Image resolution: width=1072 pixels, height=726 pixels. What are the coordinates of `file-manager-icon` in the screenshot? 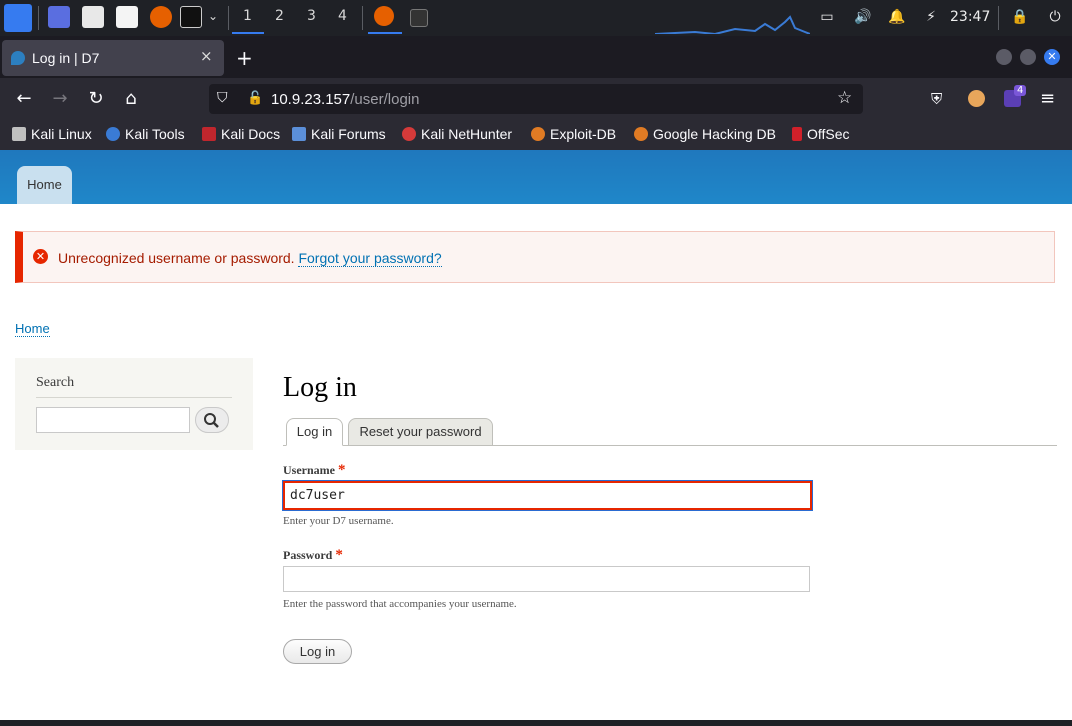 It's located at (93, 17).